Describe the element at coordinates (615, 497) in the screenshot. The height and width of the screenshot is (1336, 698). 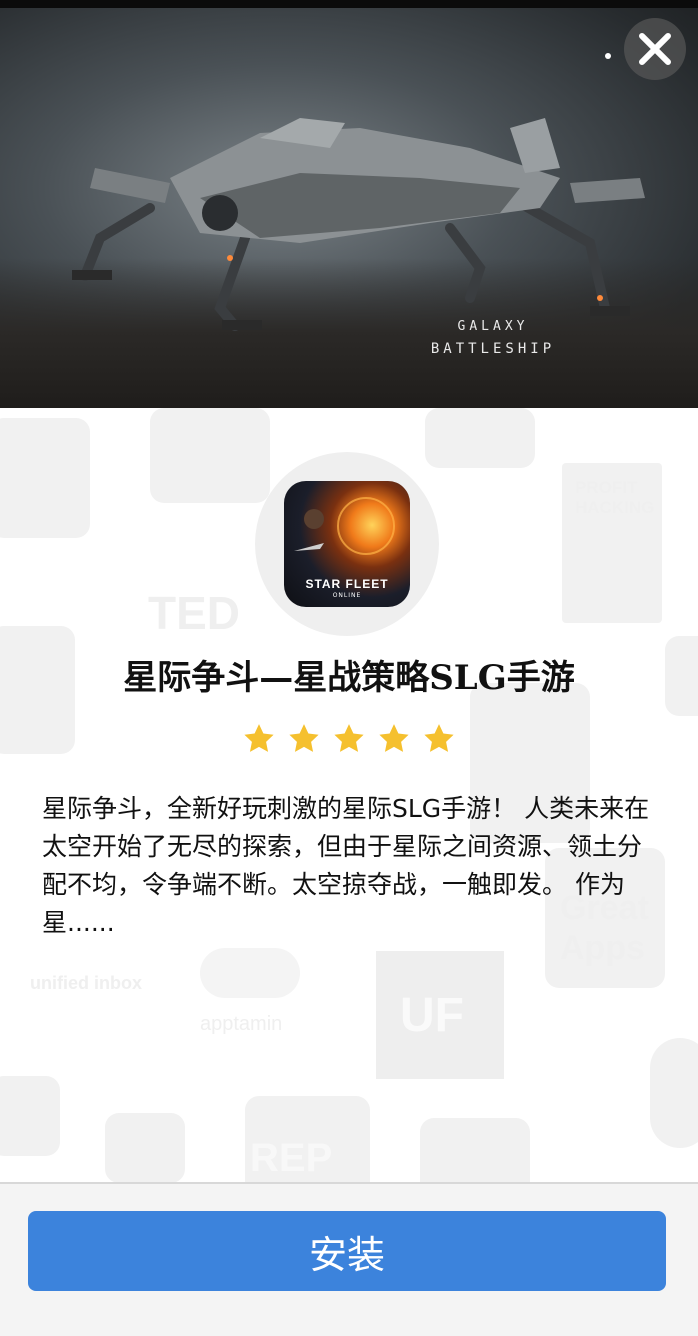
I see `bg-text-profit-hacking: PROFIT HACKING` at that location.